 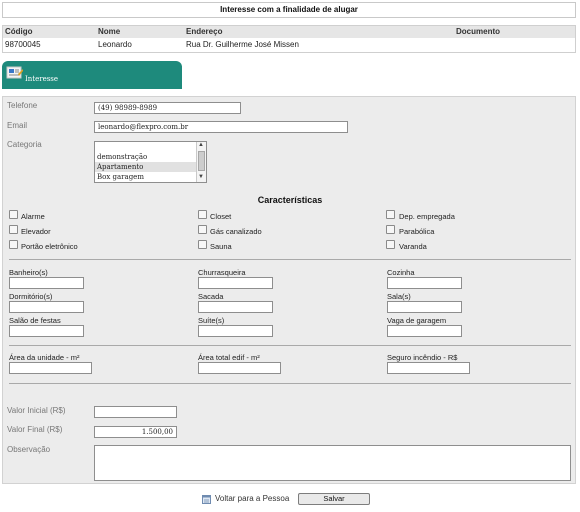 I want to click on valor-final-label: Valor Final (R$), so click(x=35, y=429).